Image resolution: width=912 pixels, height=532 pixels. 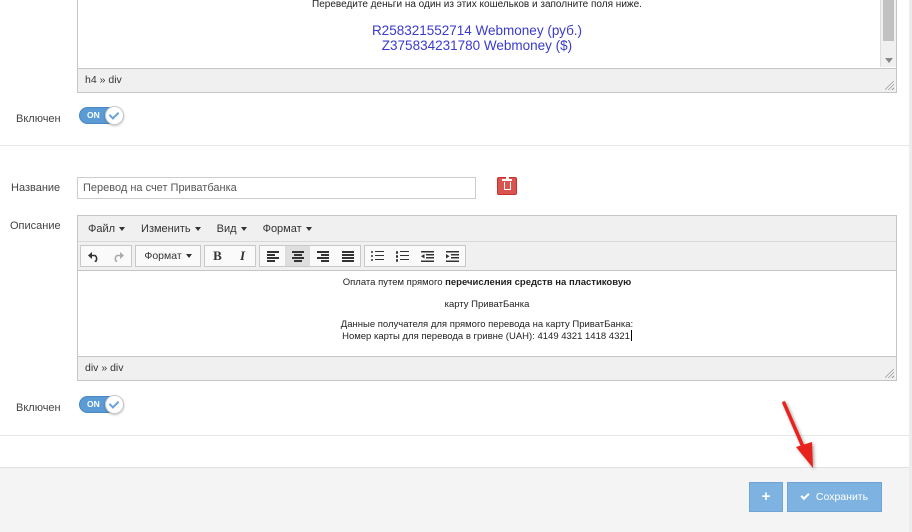 What do you see at coordinates (487, 304) in the screenshot?
I see `content-line-2: карту ПриватБанка` at bounding box center [487, 304].